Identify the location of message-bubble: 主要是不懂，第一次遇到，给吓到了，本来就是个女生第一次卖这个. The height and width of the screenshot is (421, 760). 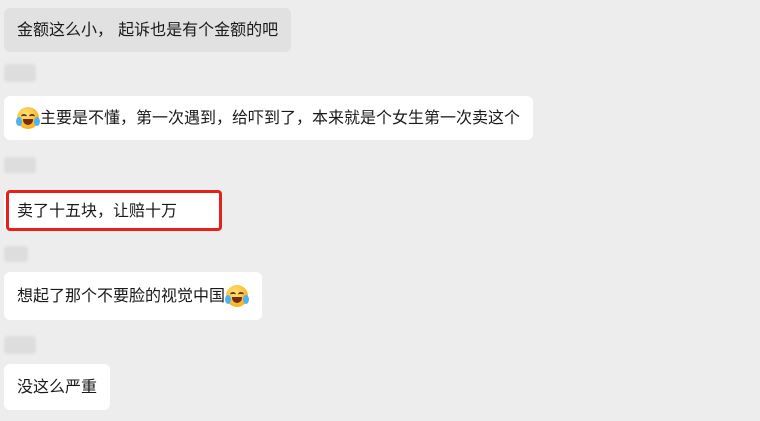
(269, 118).